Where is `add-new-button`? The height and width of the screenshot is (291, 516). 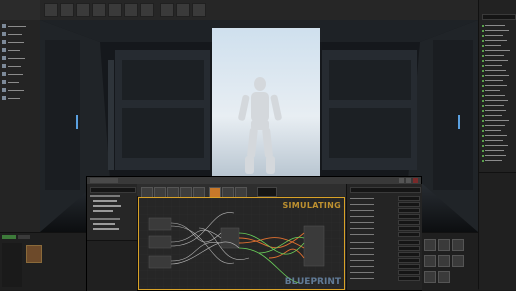 add-new-button is located at coordinates (9, 237).